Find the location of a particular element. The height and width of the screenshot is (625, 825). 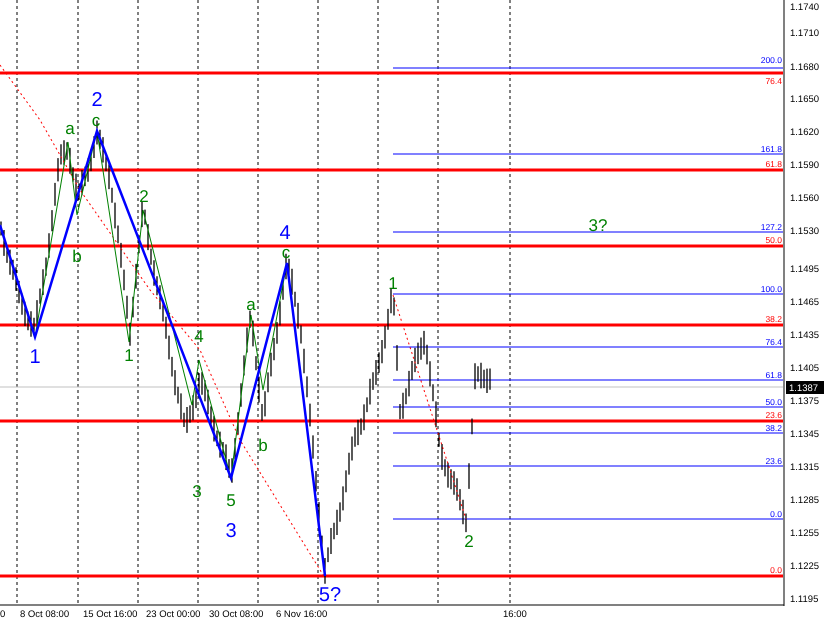

time-label: 23 Oct 00:00 is located at coordinates (173, 614).